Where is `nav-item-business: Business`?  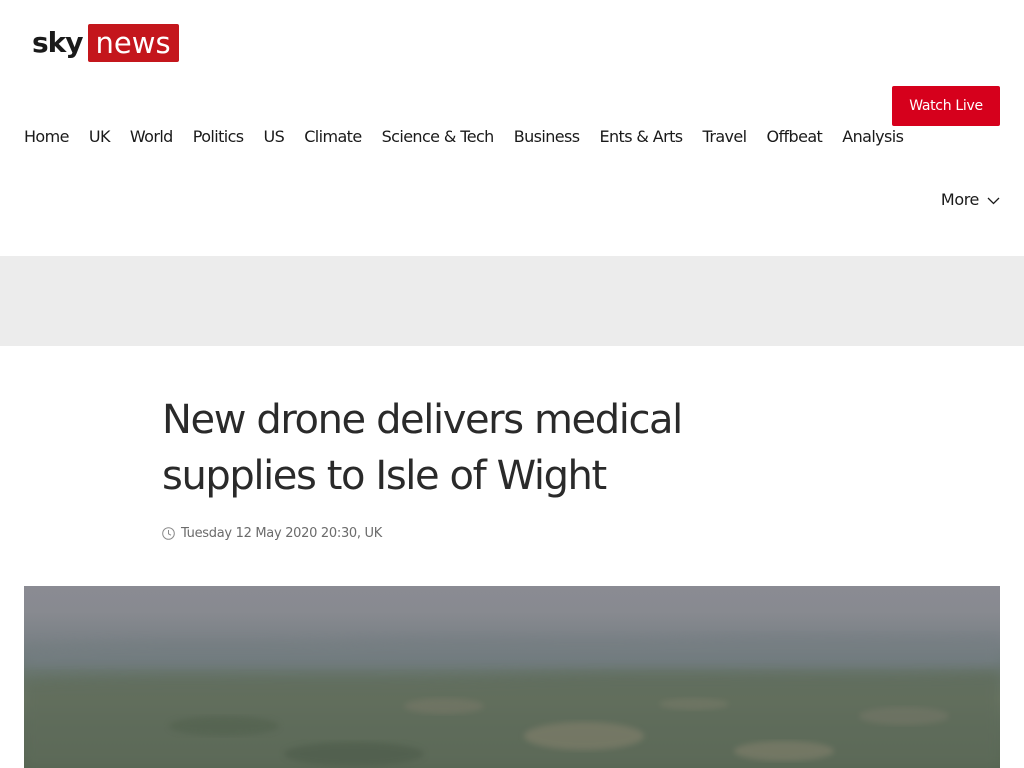
nav-item-business: Business is located at coordinates (547, 136).